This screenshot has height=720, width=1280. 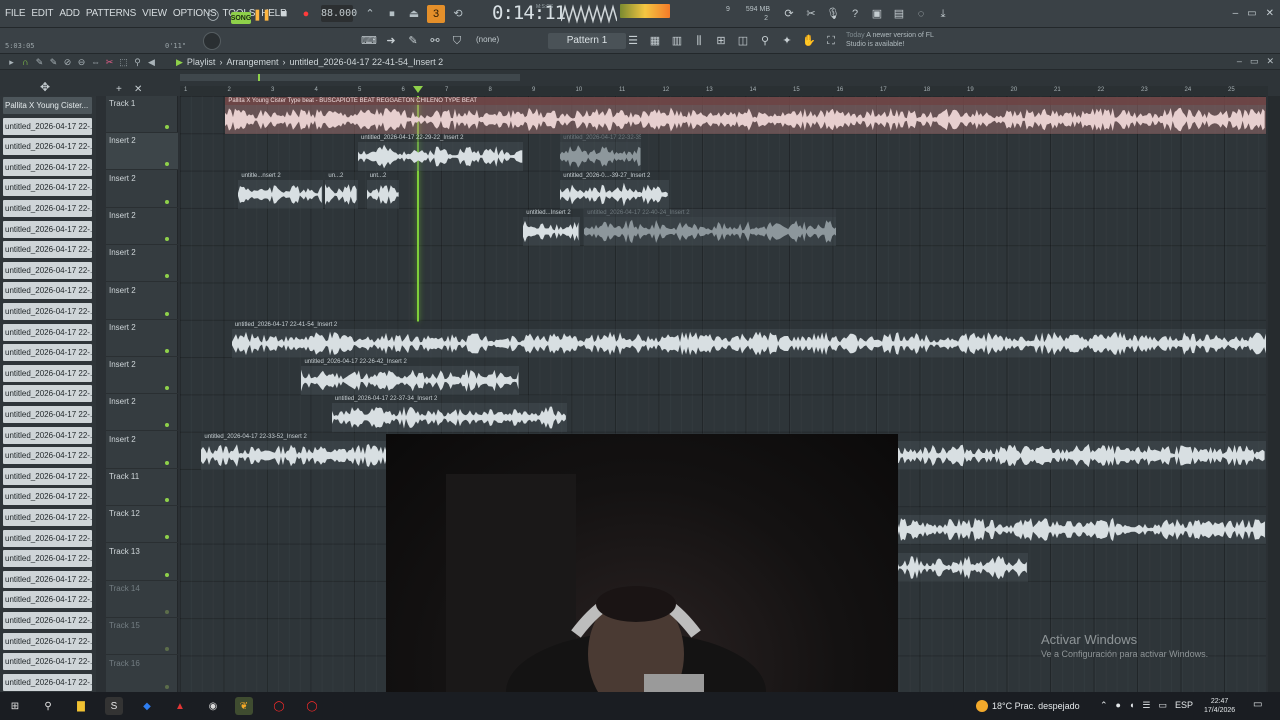 What do you see at coordinates (142, 562) in the screenshot?
I see `track-header: Track 13` at bounding box center [142, 562].